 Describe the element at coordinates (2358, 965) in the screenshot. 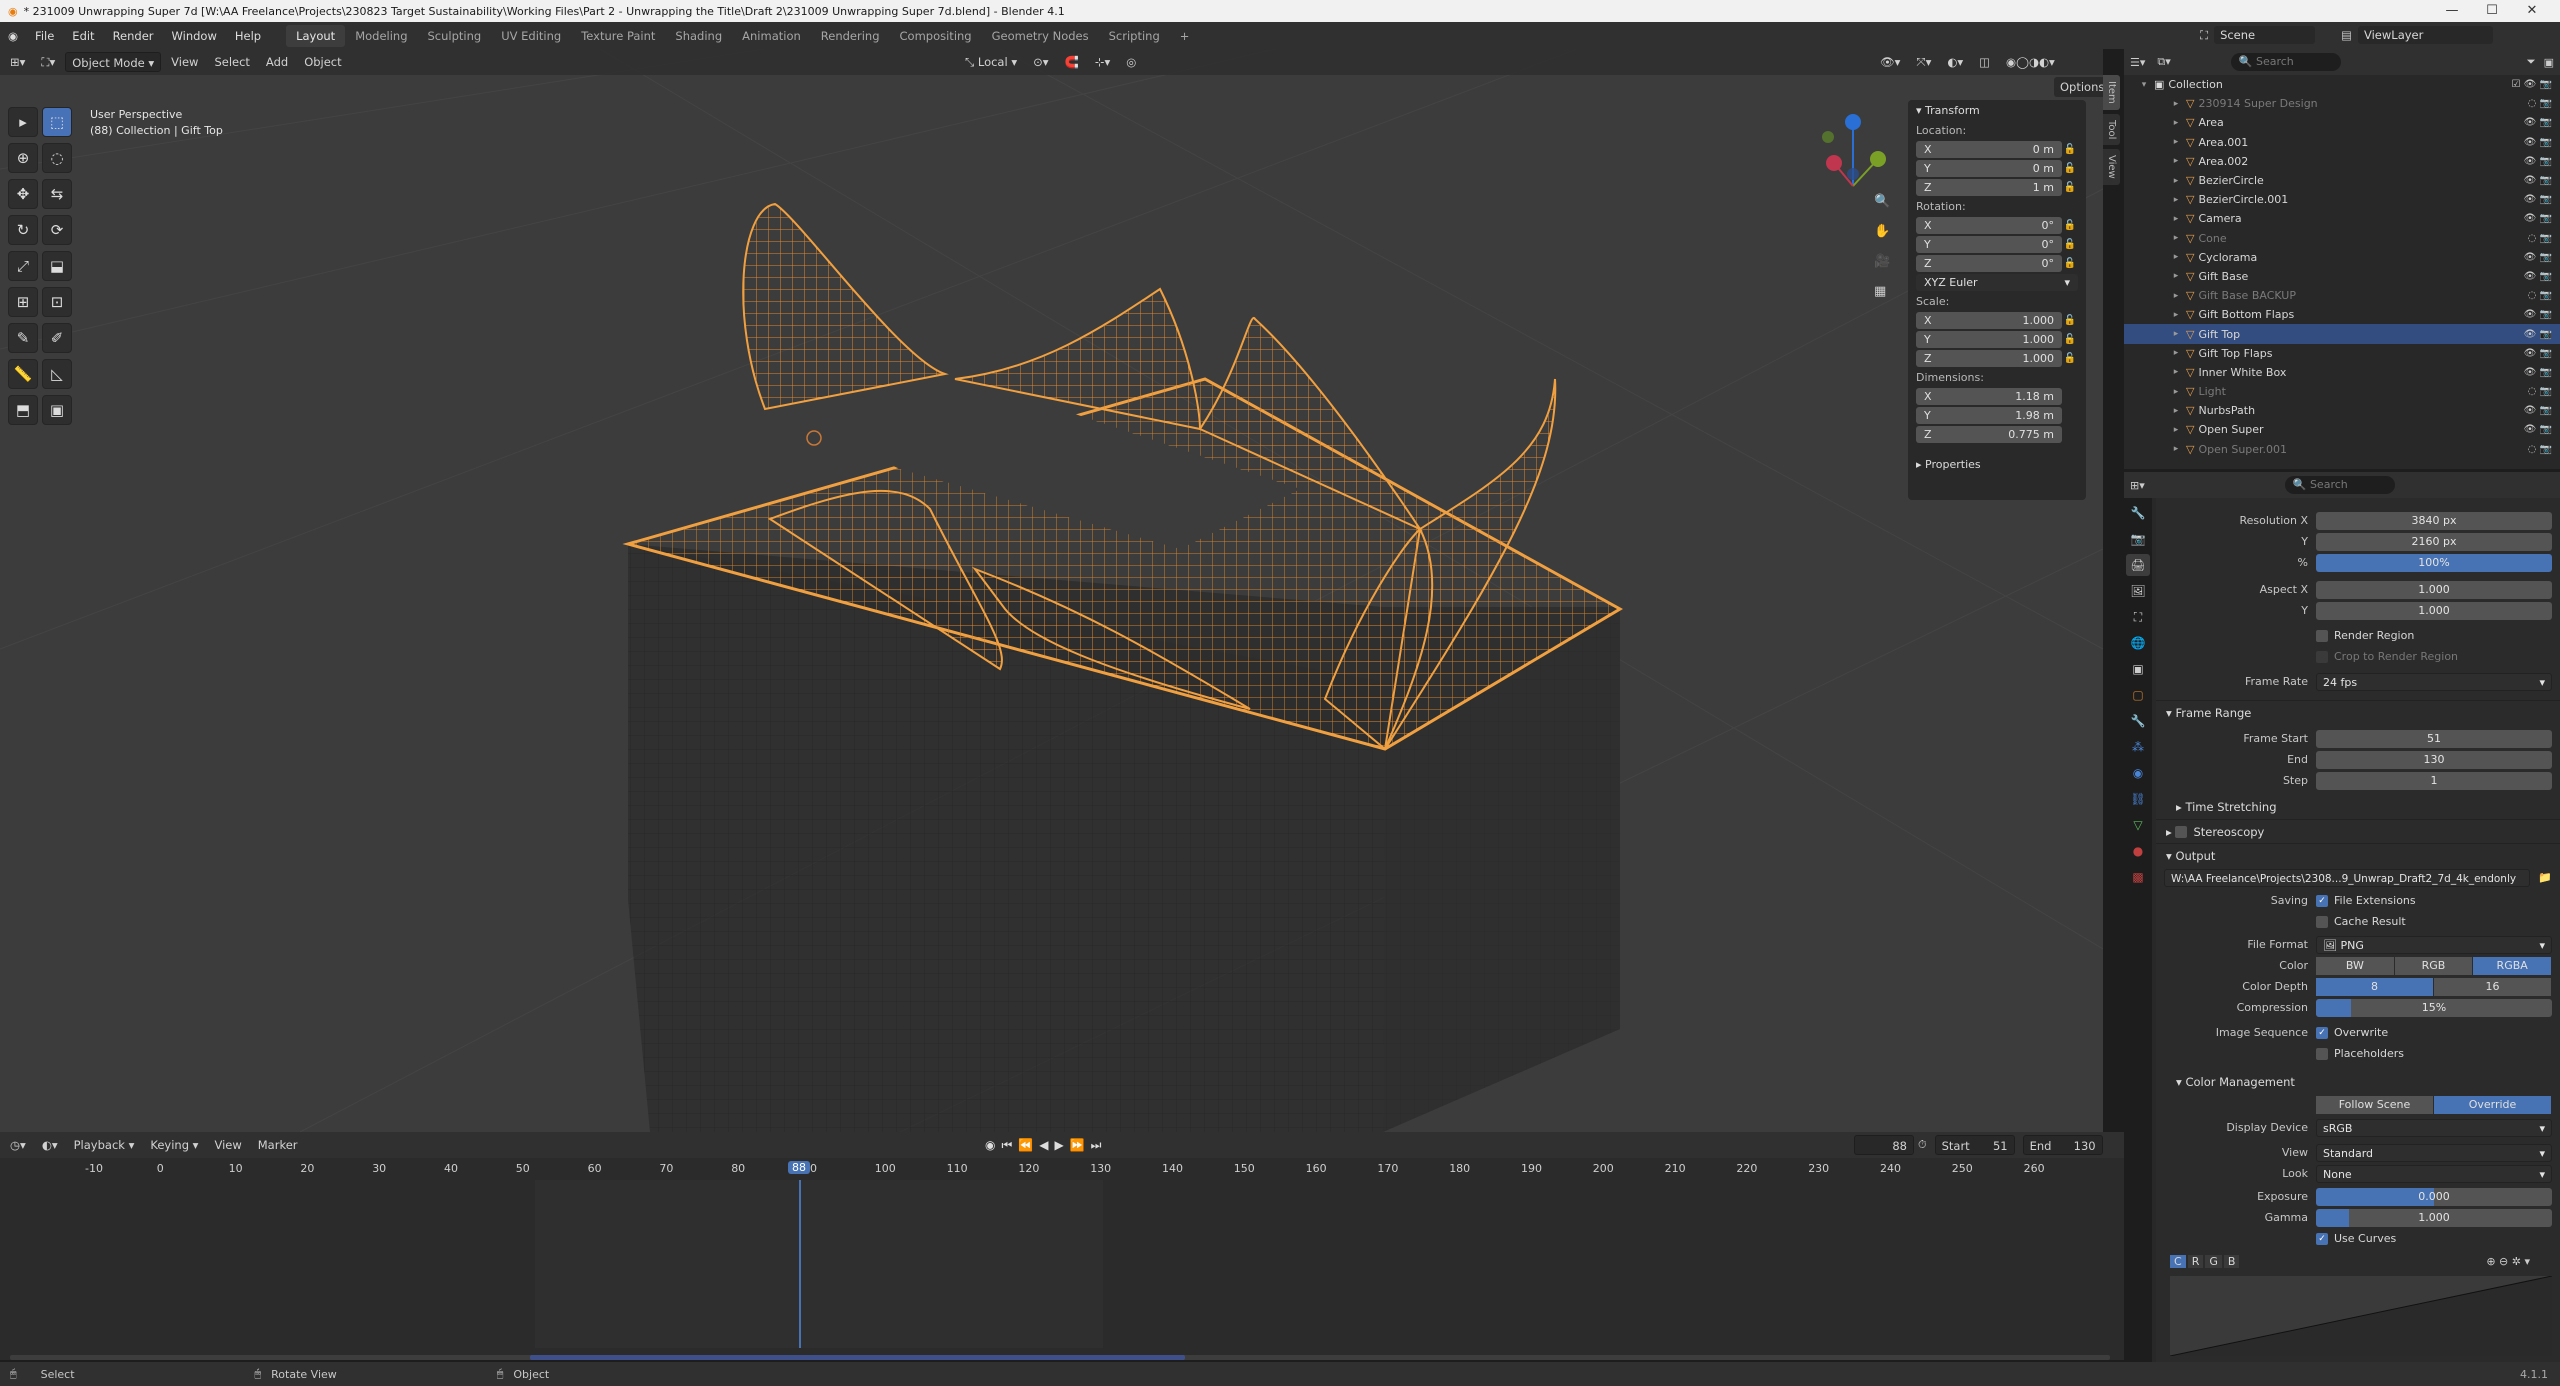

I see `color-mode-row: Color BW RGB RGBA` at that location.